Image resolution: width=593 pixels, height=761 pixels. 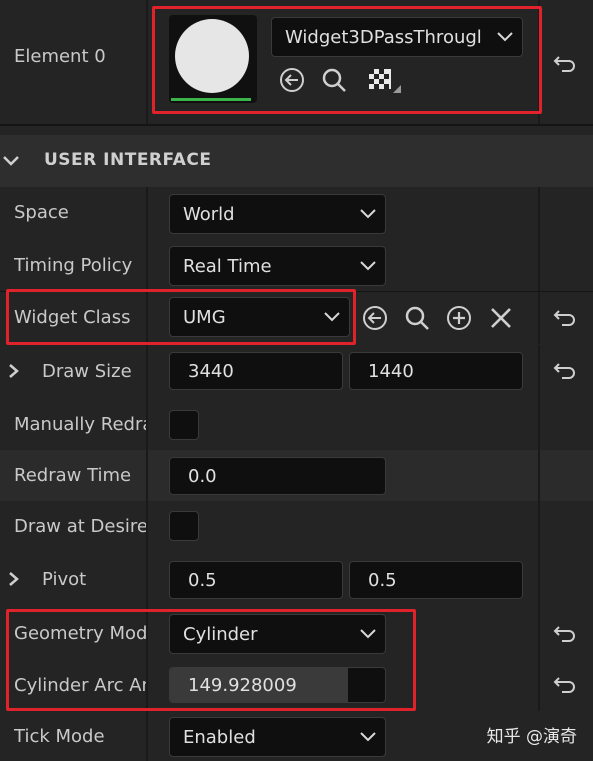 What do you see at coordinates (296, 125) in the screenshot?
I see `divider` at bounding box center [296, 125].